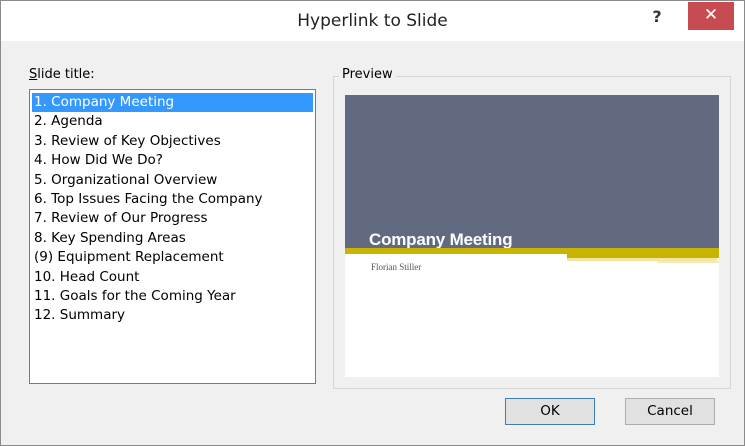 Image resolution: width=745 pixels, height=446 pixels. I want to click on ok-button: OK, so click(550, 411).